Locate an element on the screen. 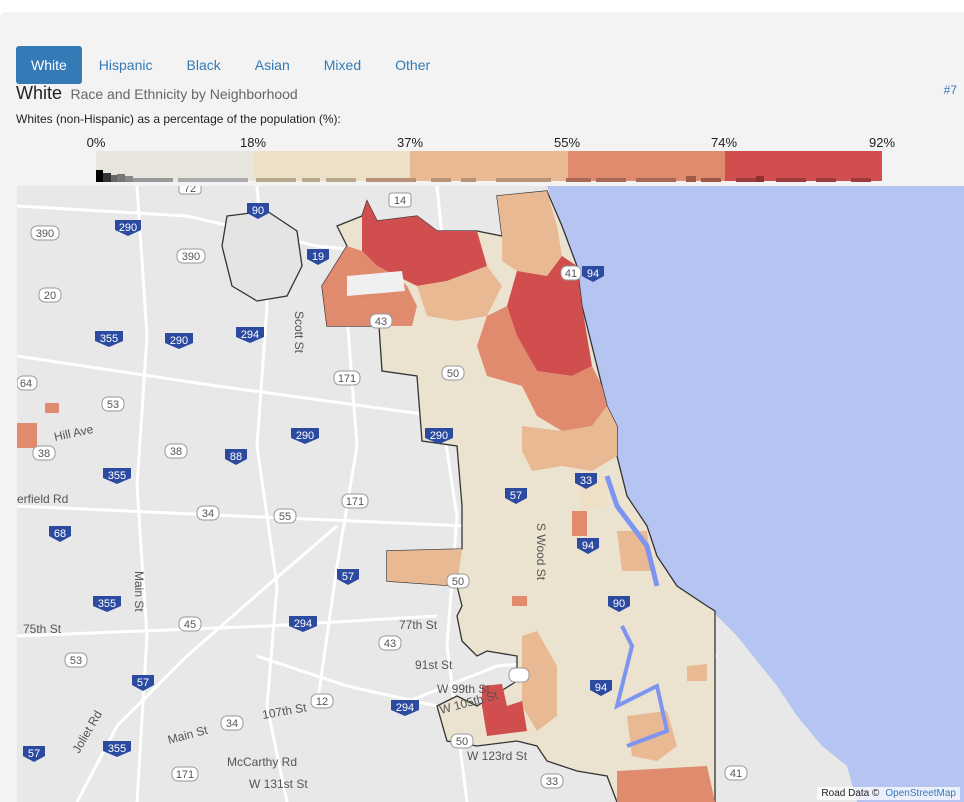 Image resolution: width=964 pixels, height=802 pixels. svg-text: 45 is located at coordinates (190, 625).